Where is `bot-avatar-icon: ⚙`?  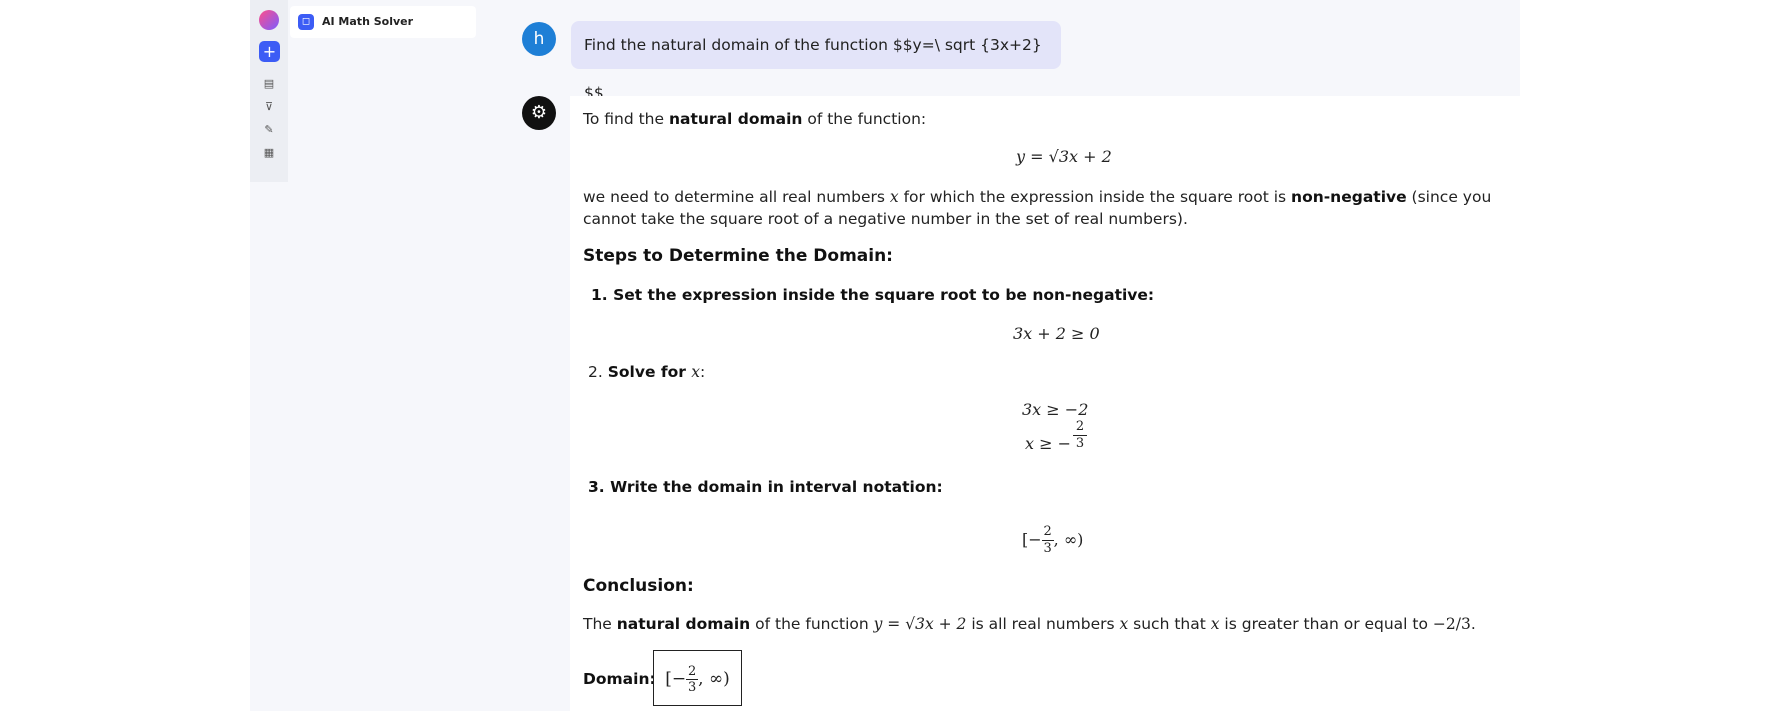 bot-avatar-icon: ⚙ is located at coordinates (539, 113).